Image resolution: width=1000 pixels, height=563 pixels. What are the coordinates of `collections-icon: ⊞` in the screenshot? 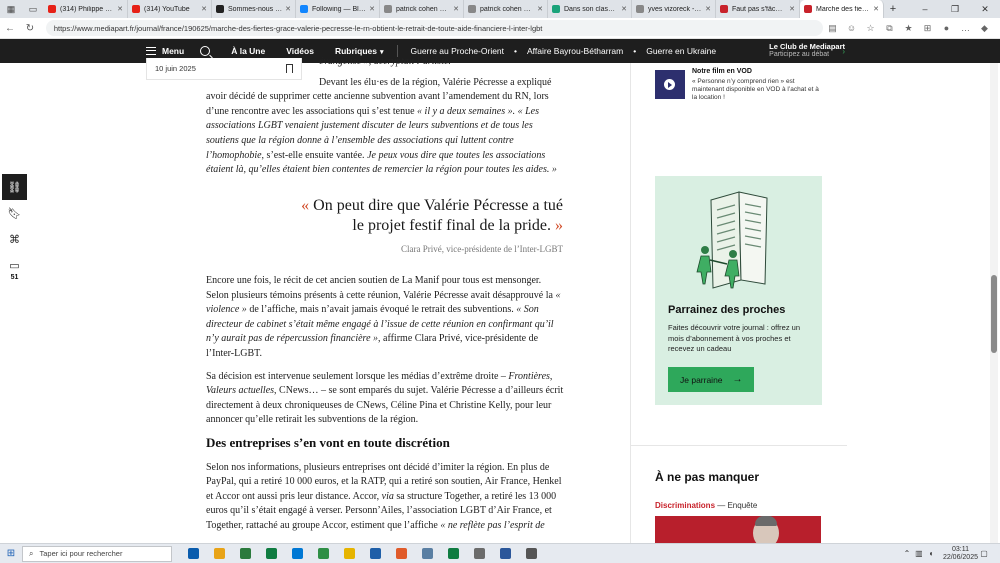 It's located at (927, 28).